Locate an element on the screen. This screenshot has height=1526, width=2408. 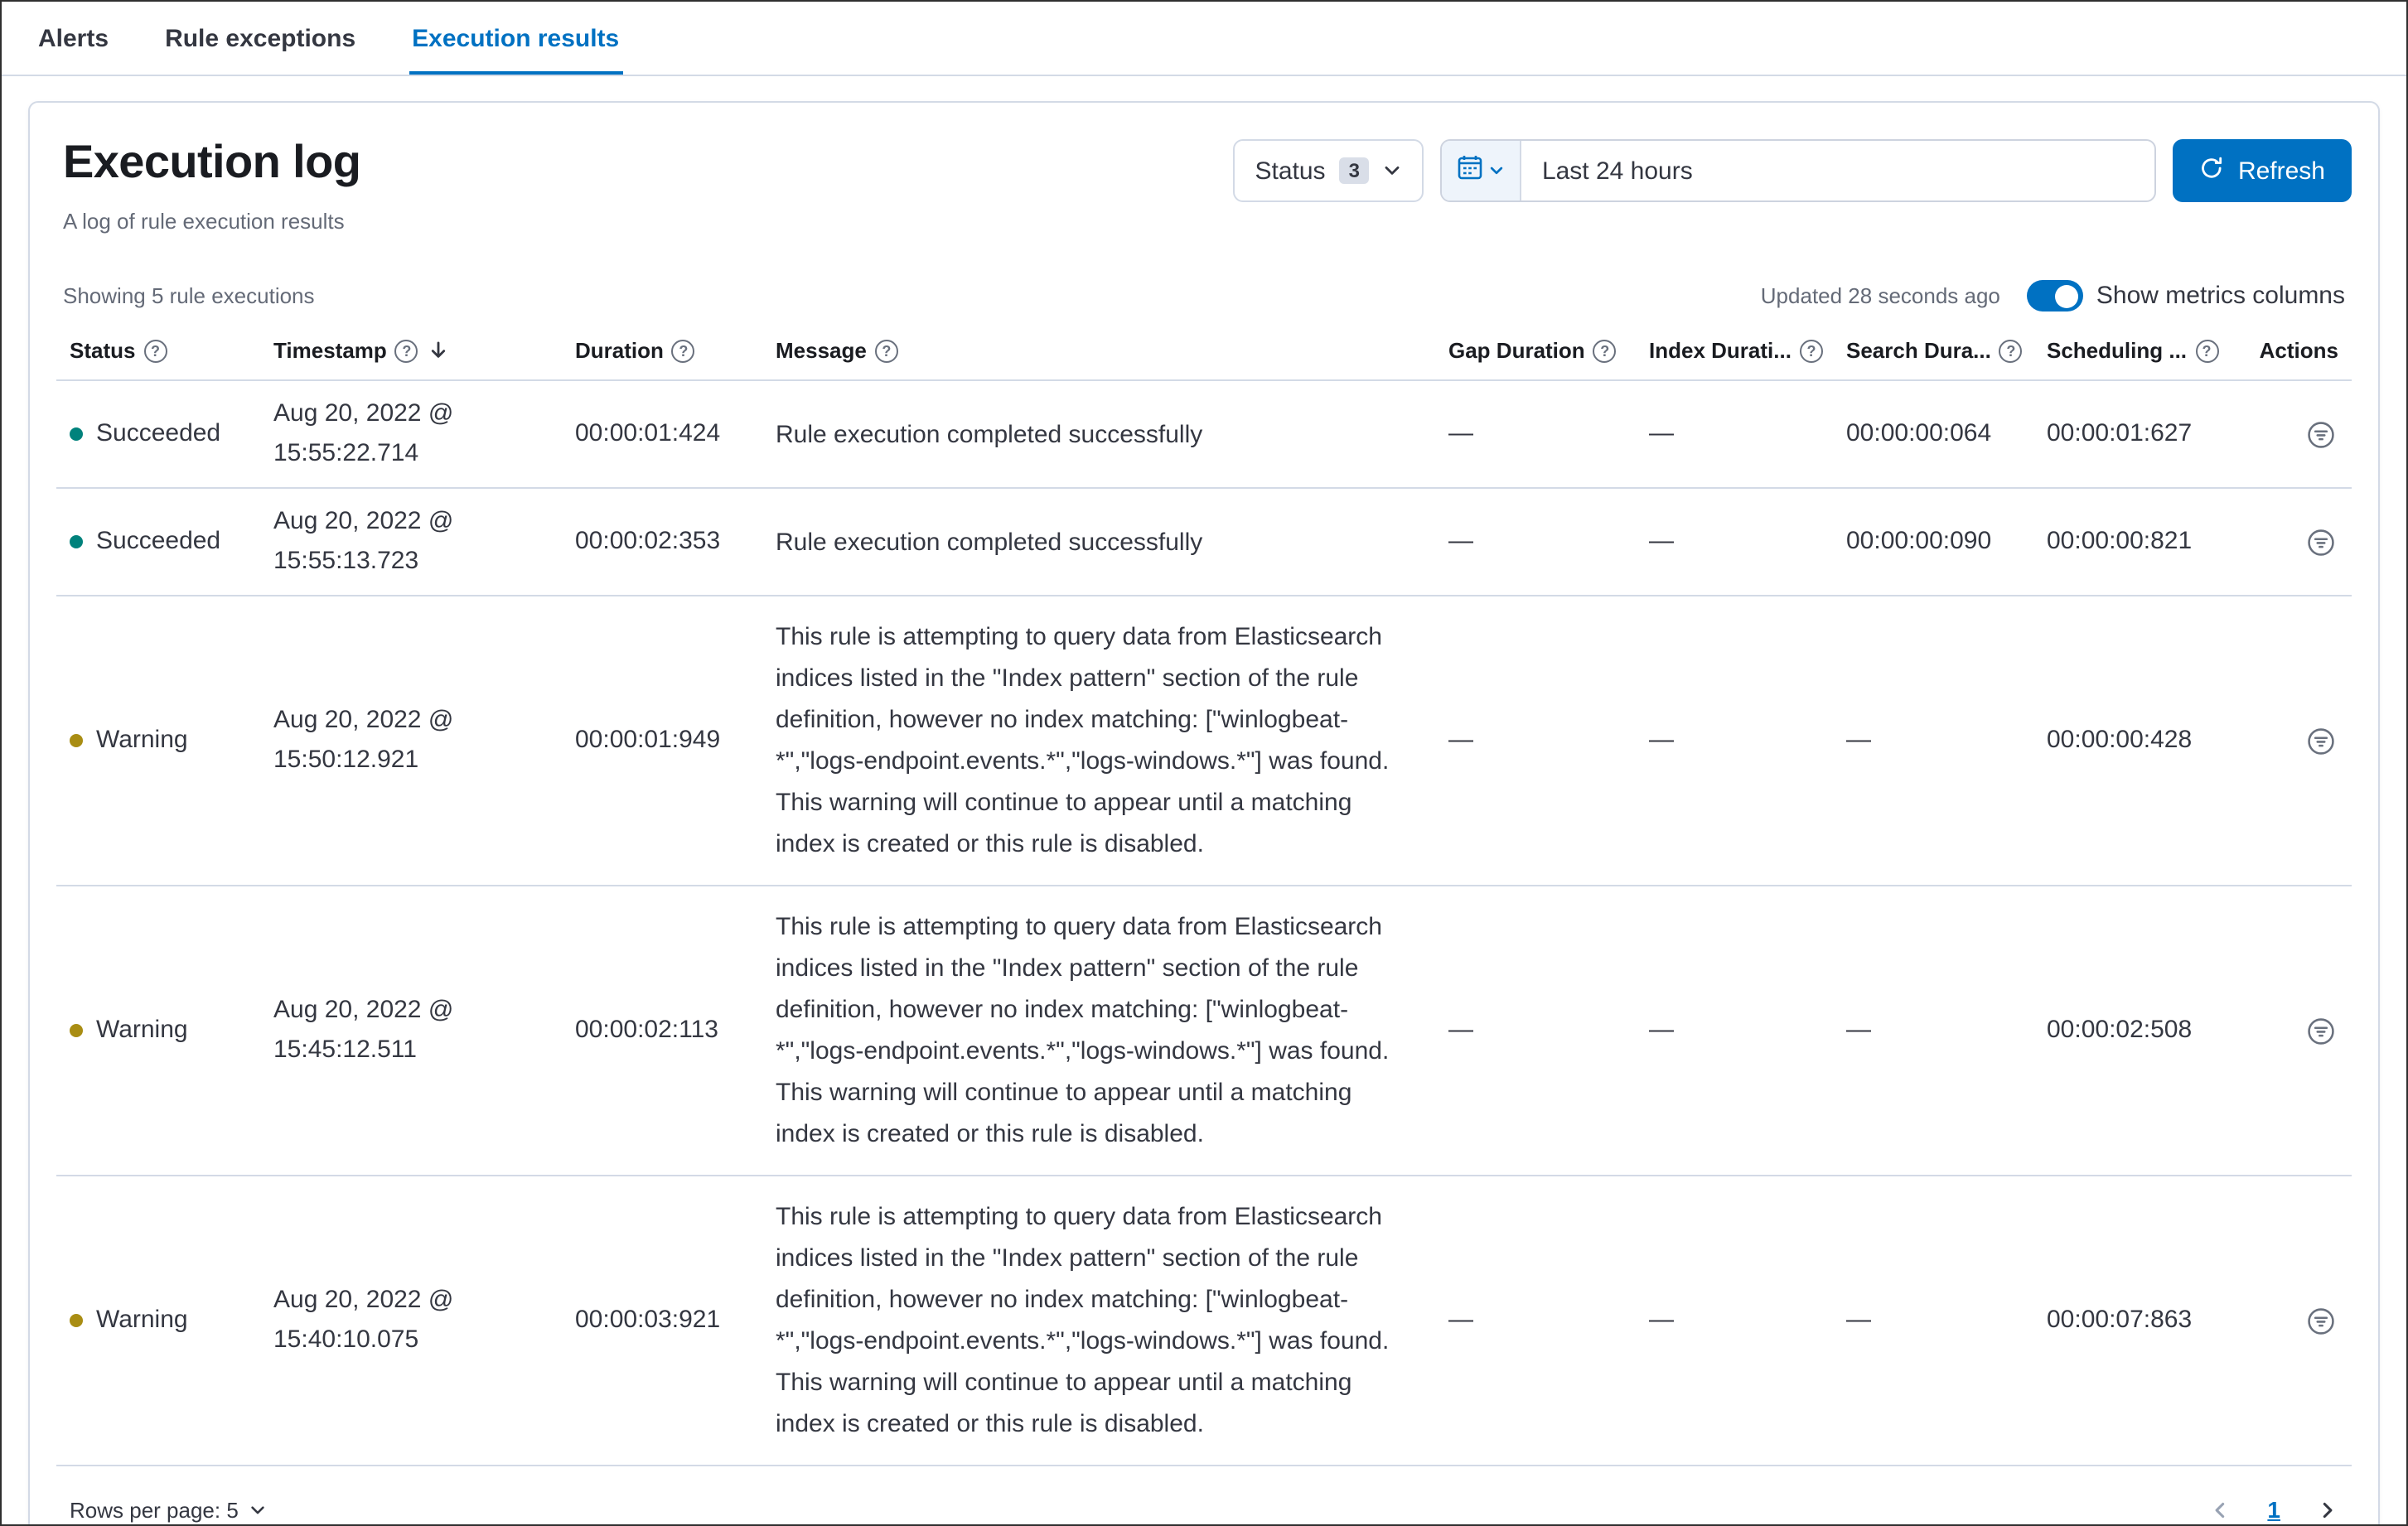
next-page-icon is located at coordinates (2328, 1509).